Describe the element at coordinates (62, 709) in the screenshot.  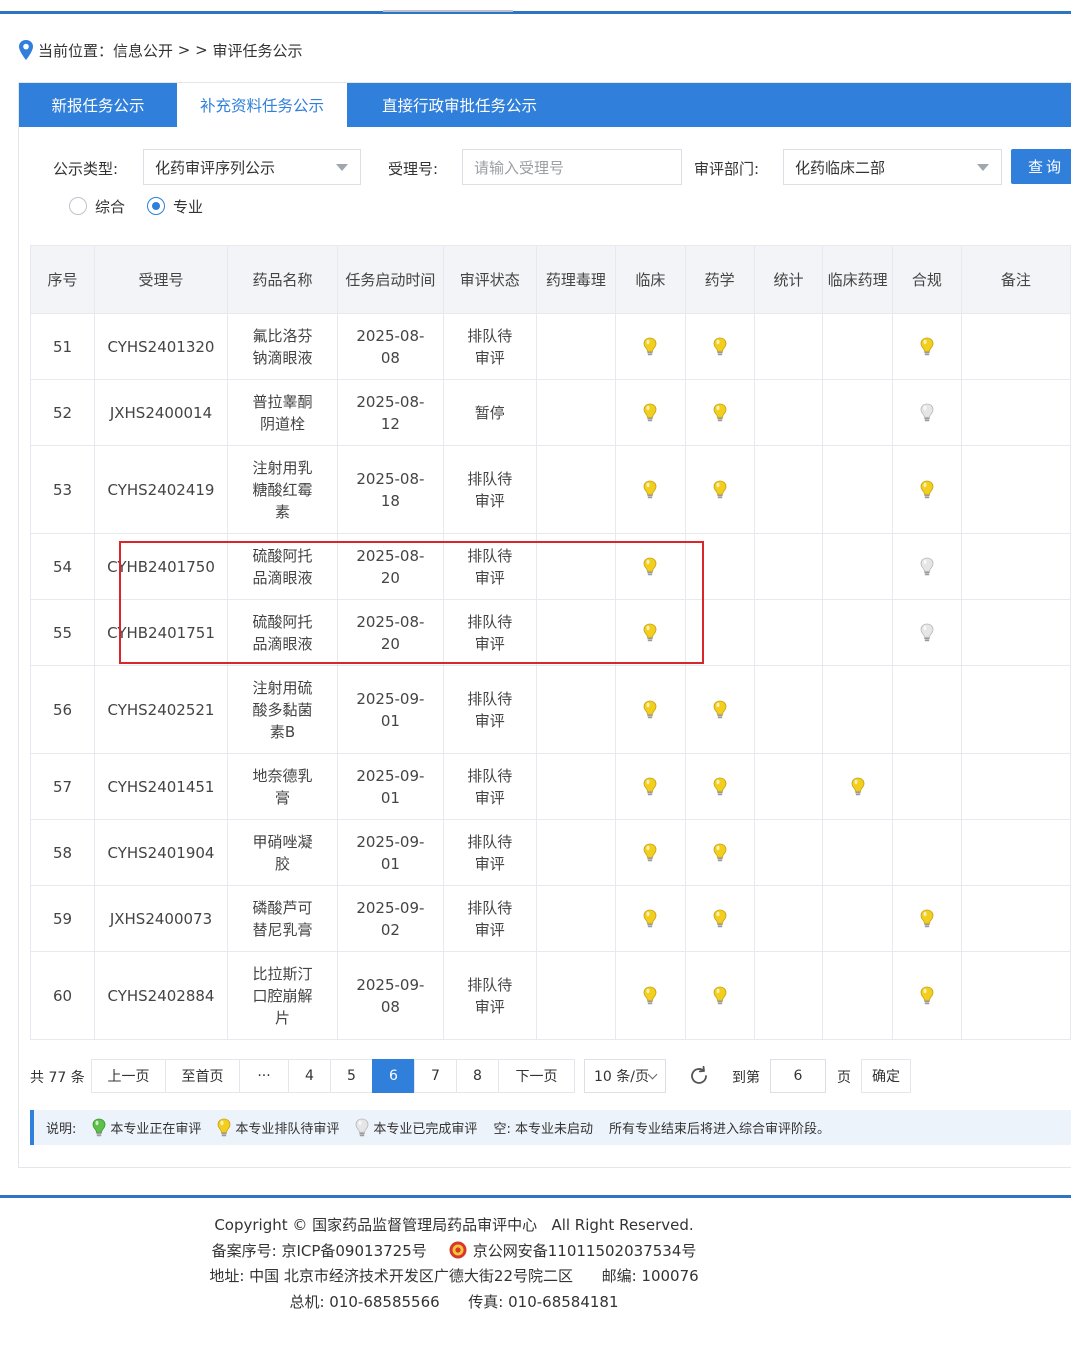
I see `cell-seq: 56` at that location.